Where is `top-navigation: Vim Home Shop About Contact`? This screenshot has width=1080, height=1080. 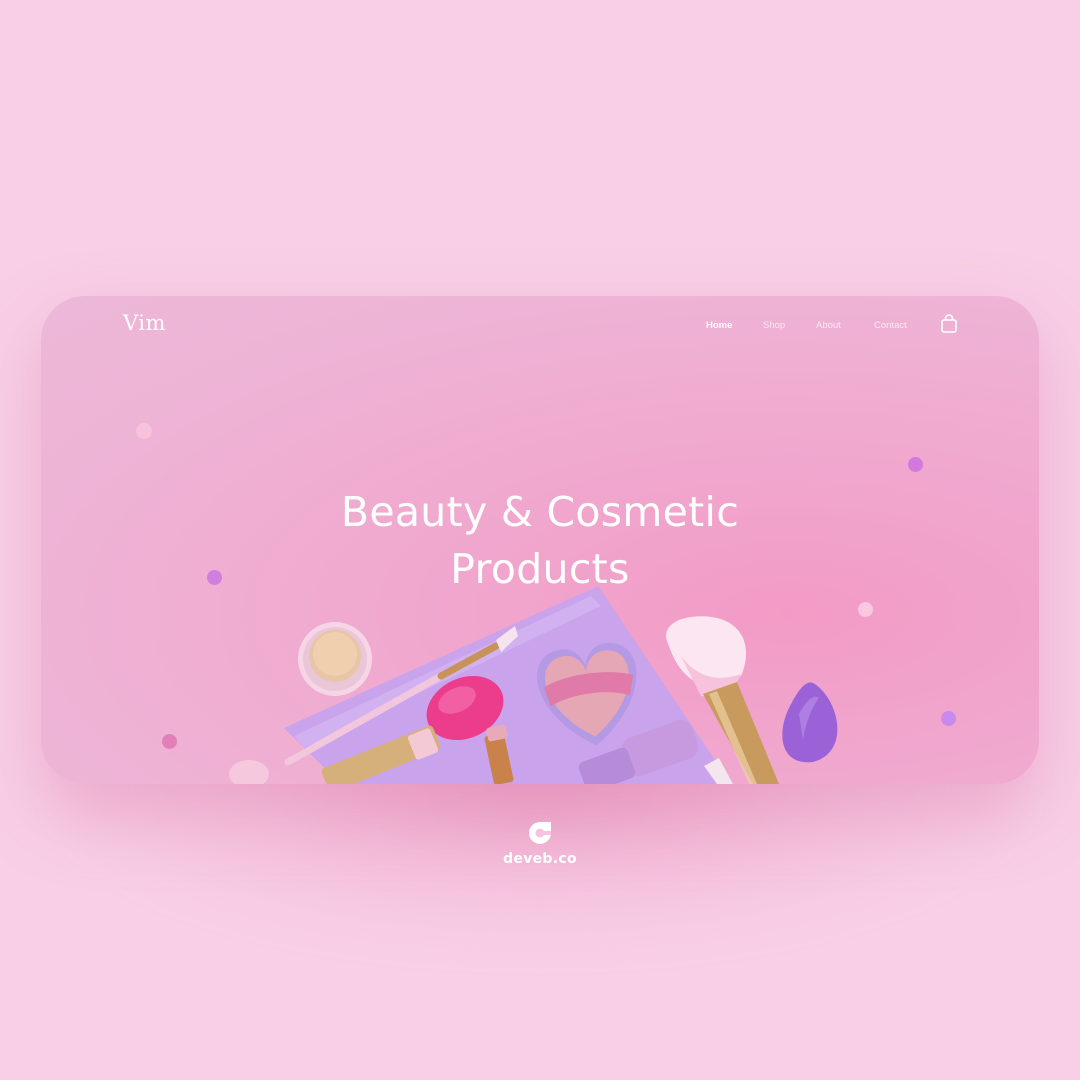
top-navigation: Vim Home Shop About Contact is located at coordinates (540, 326).